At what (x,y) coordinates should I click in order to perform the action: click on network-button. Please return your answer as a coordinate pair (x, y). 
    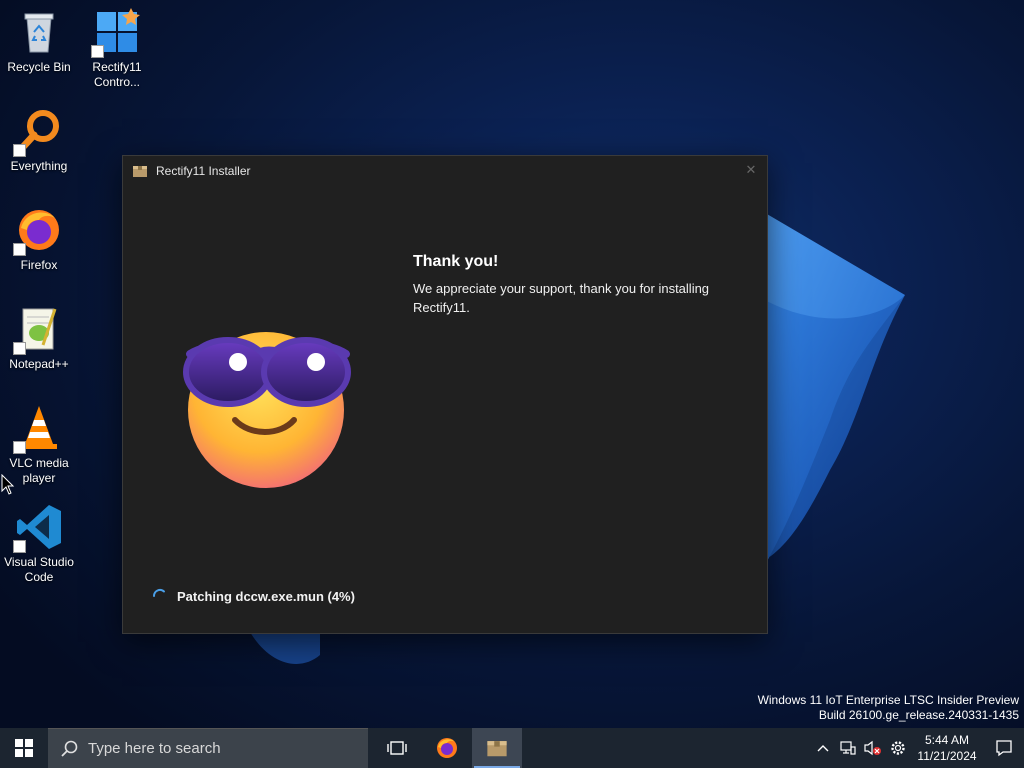
    Looking at the image, I should click on (847, 748).